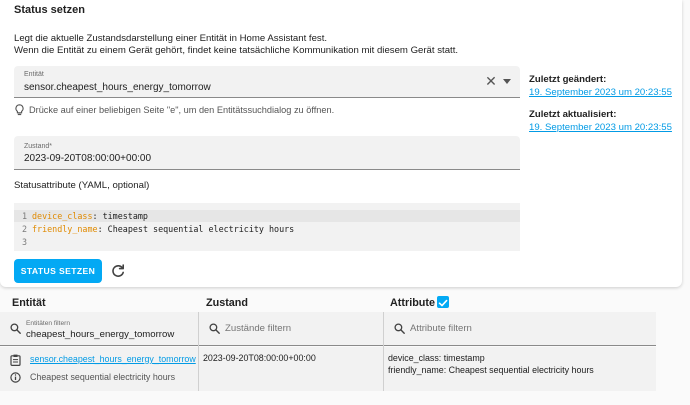  What do you see at coordinates (259, 358) in the screenshot?
I see `state-value: 2023-09-20T08:00:00+00:00` at bounding box center [259, 358].